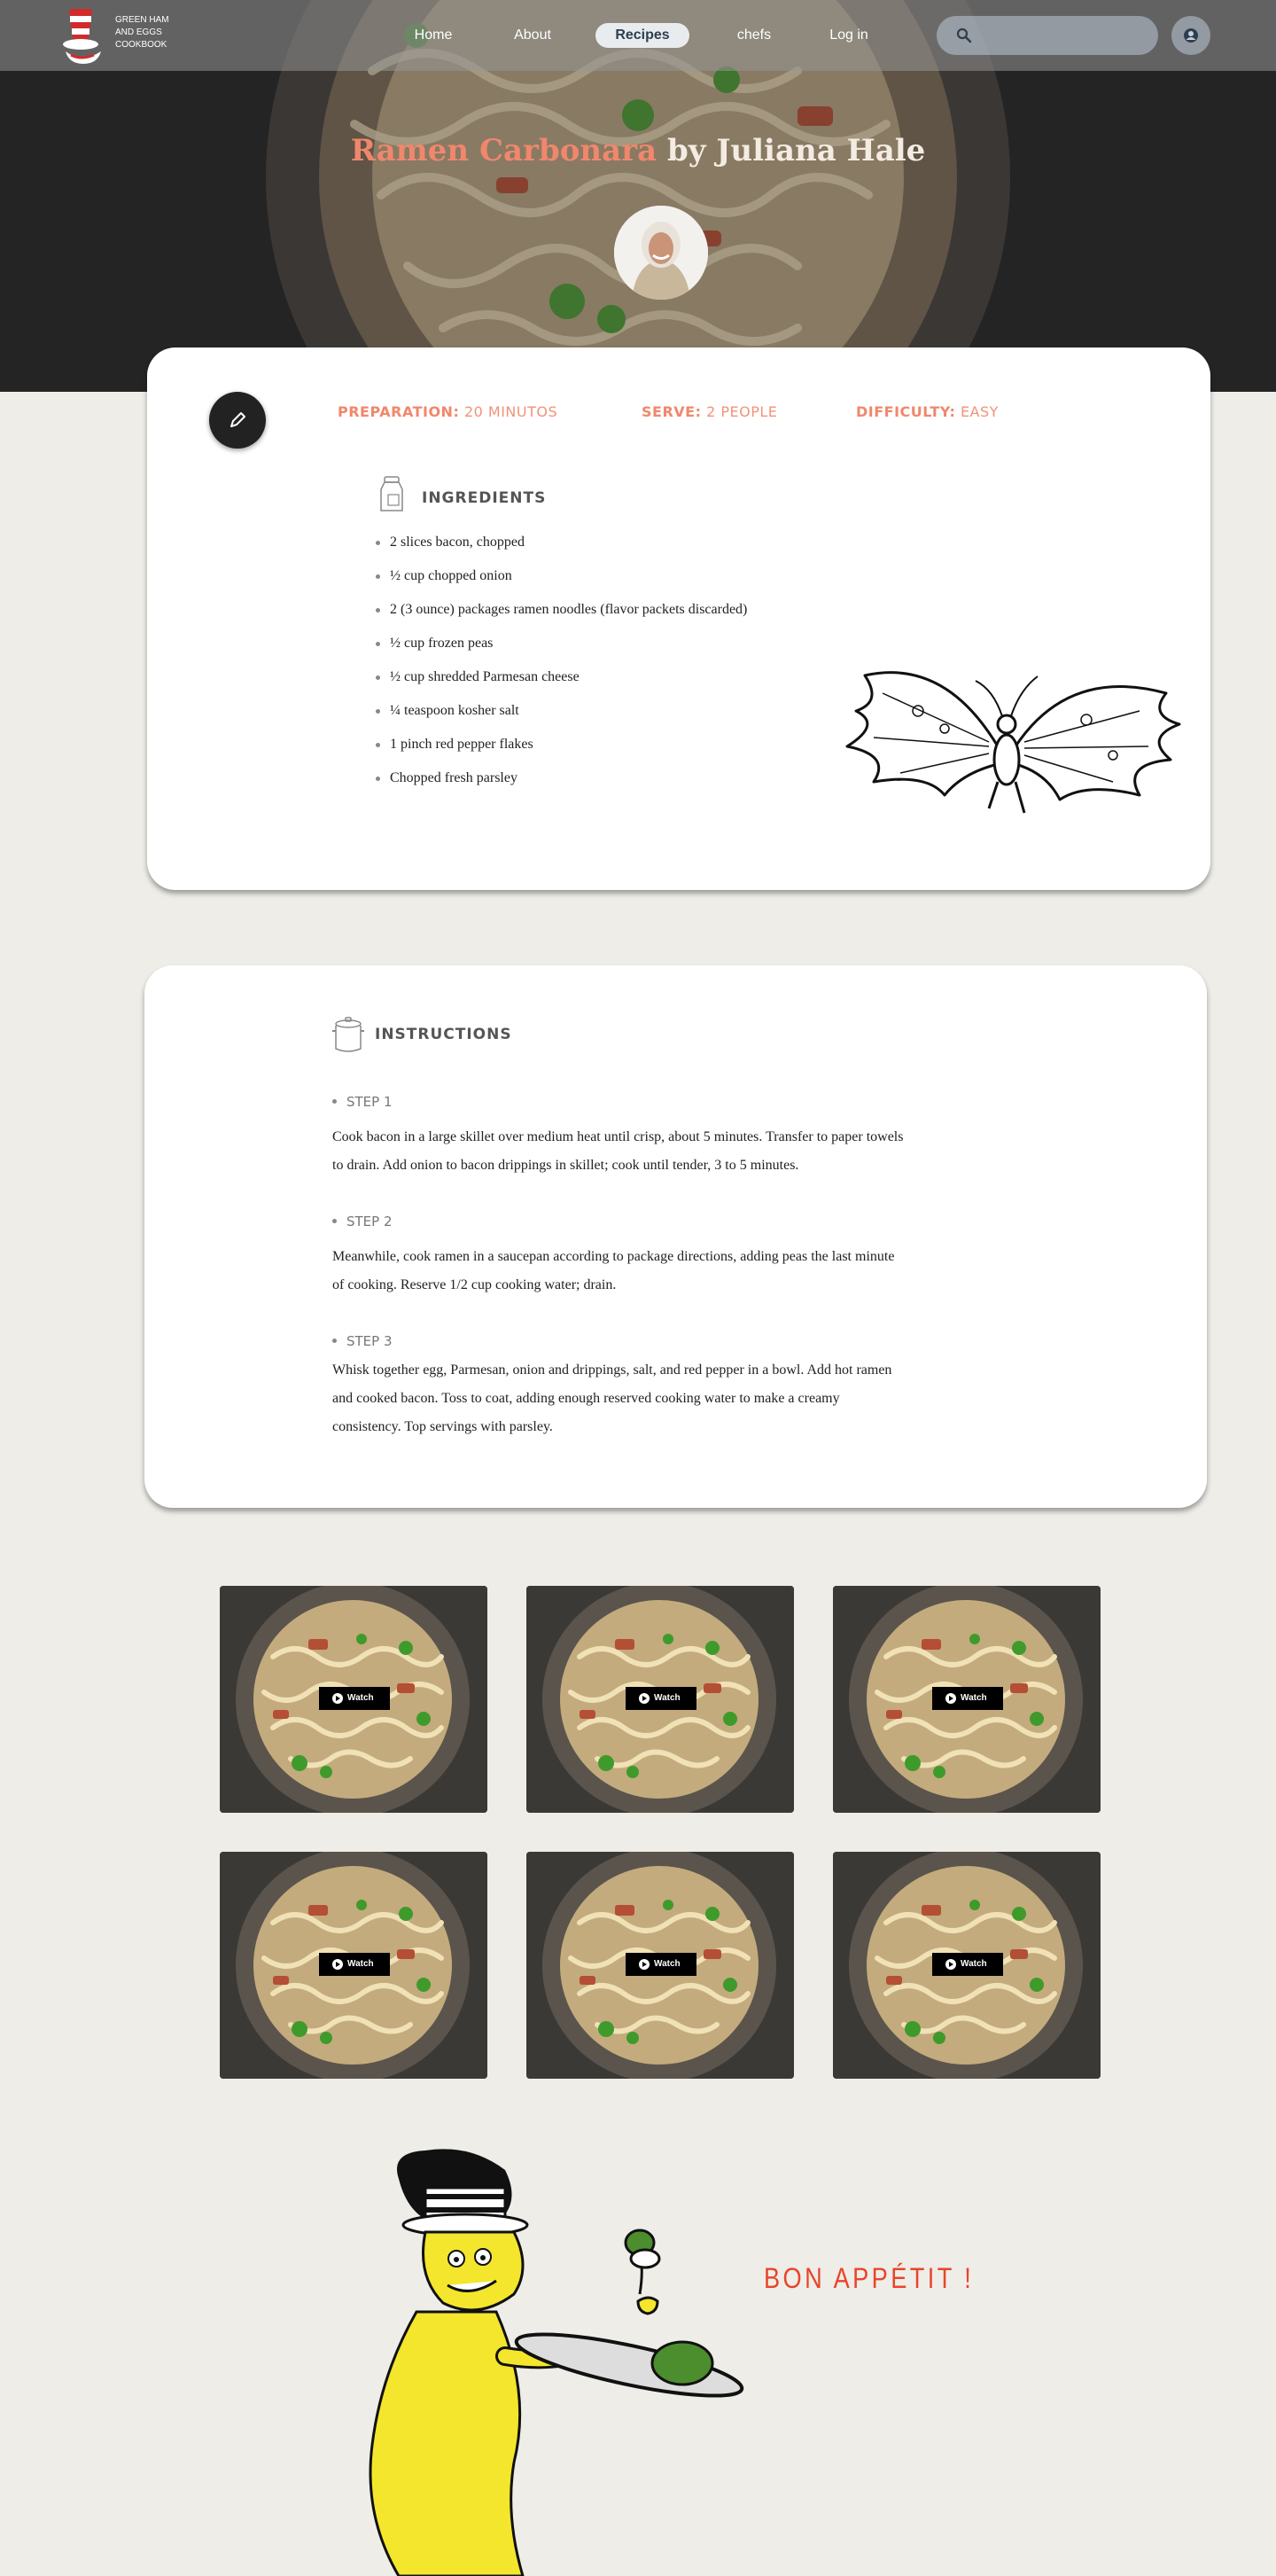  Describe the element at coordinates (964, 35) in the screenshot. I see `search-icon` at that location.